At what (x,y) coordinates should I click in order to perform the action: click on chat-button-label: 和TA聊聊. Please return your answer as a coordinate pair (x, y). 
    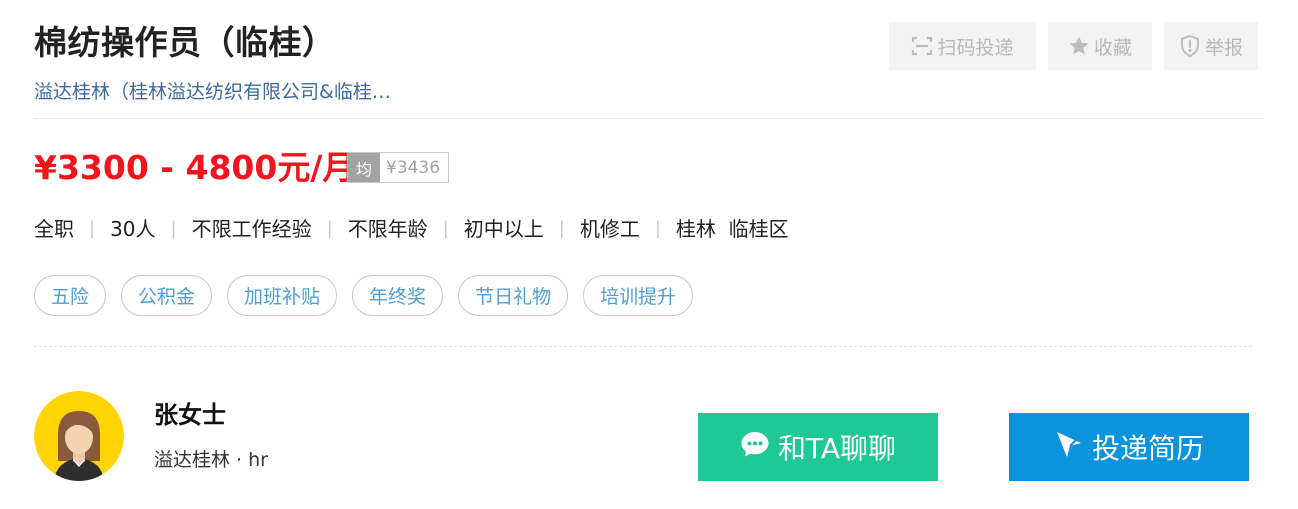
    Looking at the image, I should click on (837, 448).